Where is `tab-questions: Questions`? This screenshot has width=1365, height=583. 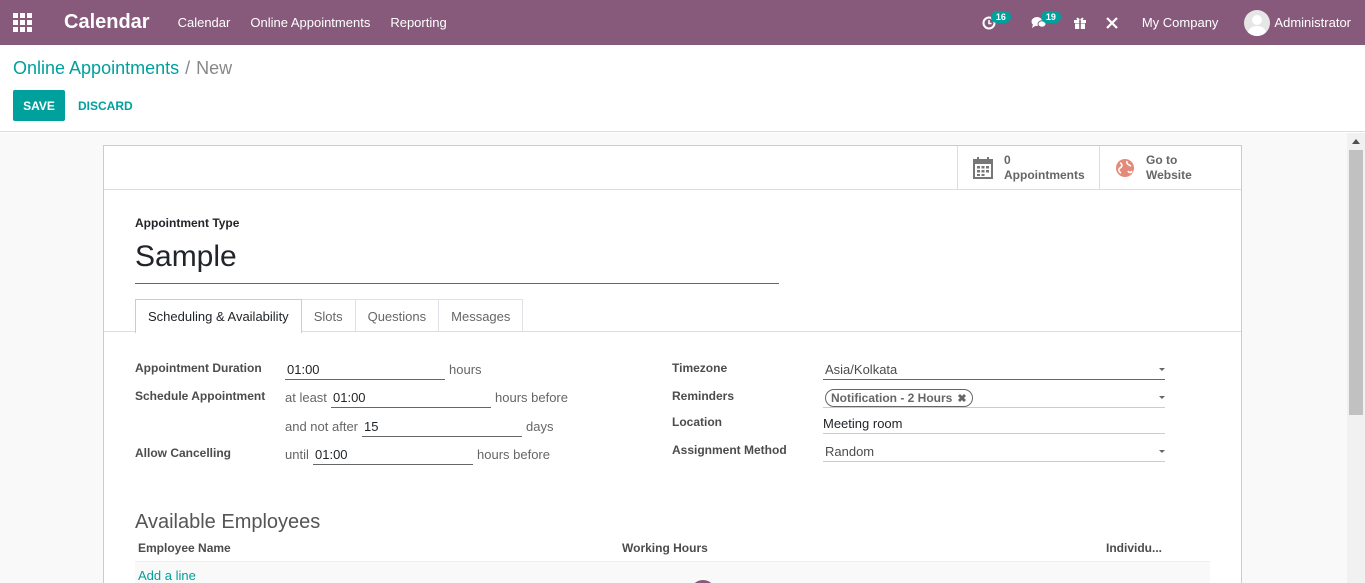 tab-questions: Questions is located at coordinates (397, 315).